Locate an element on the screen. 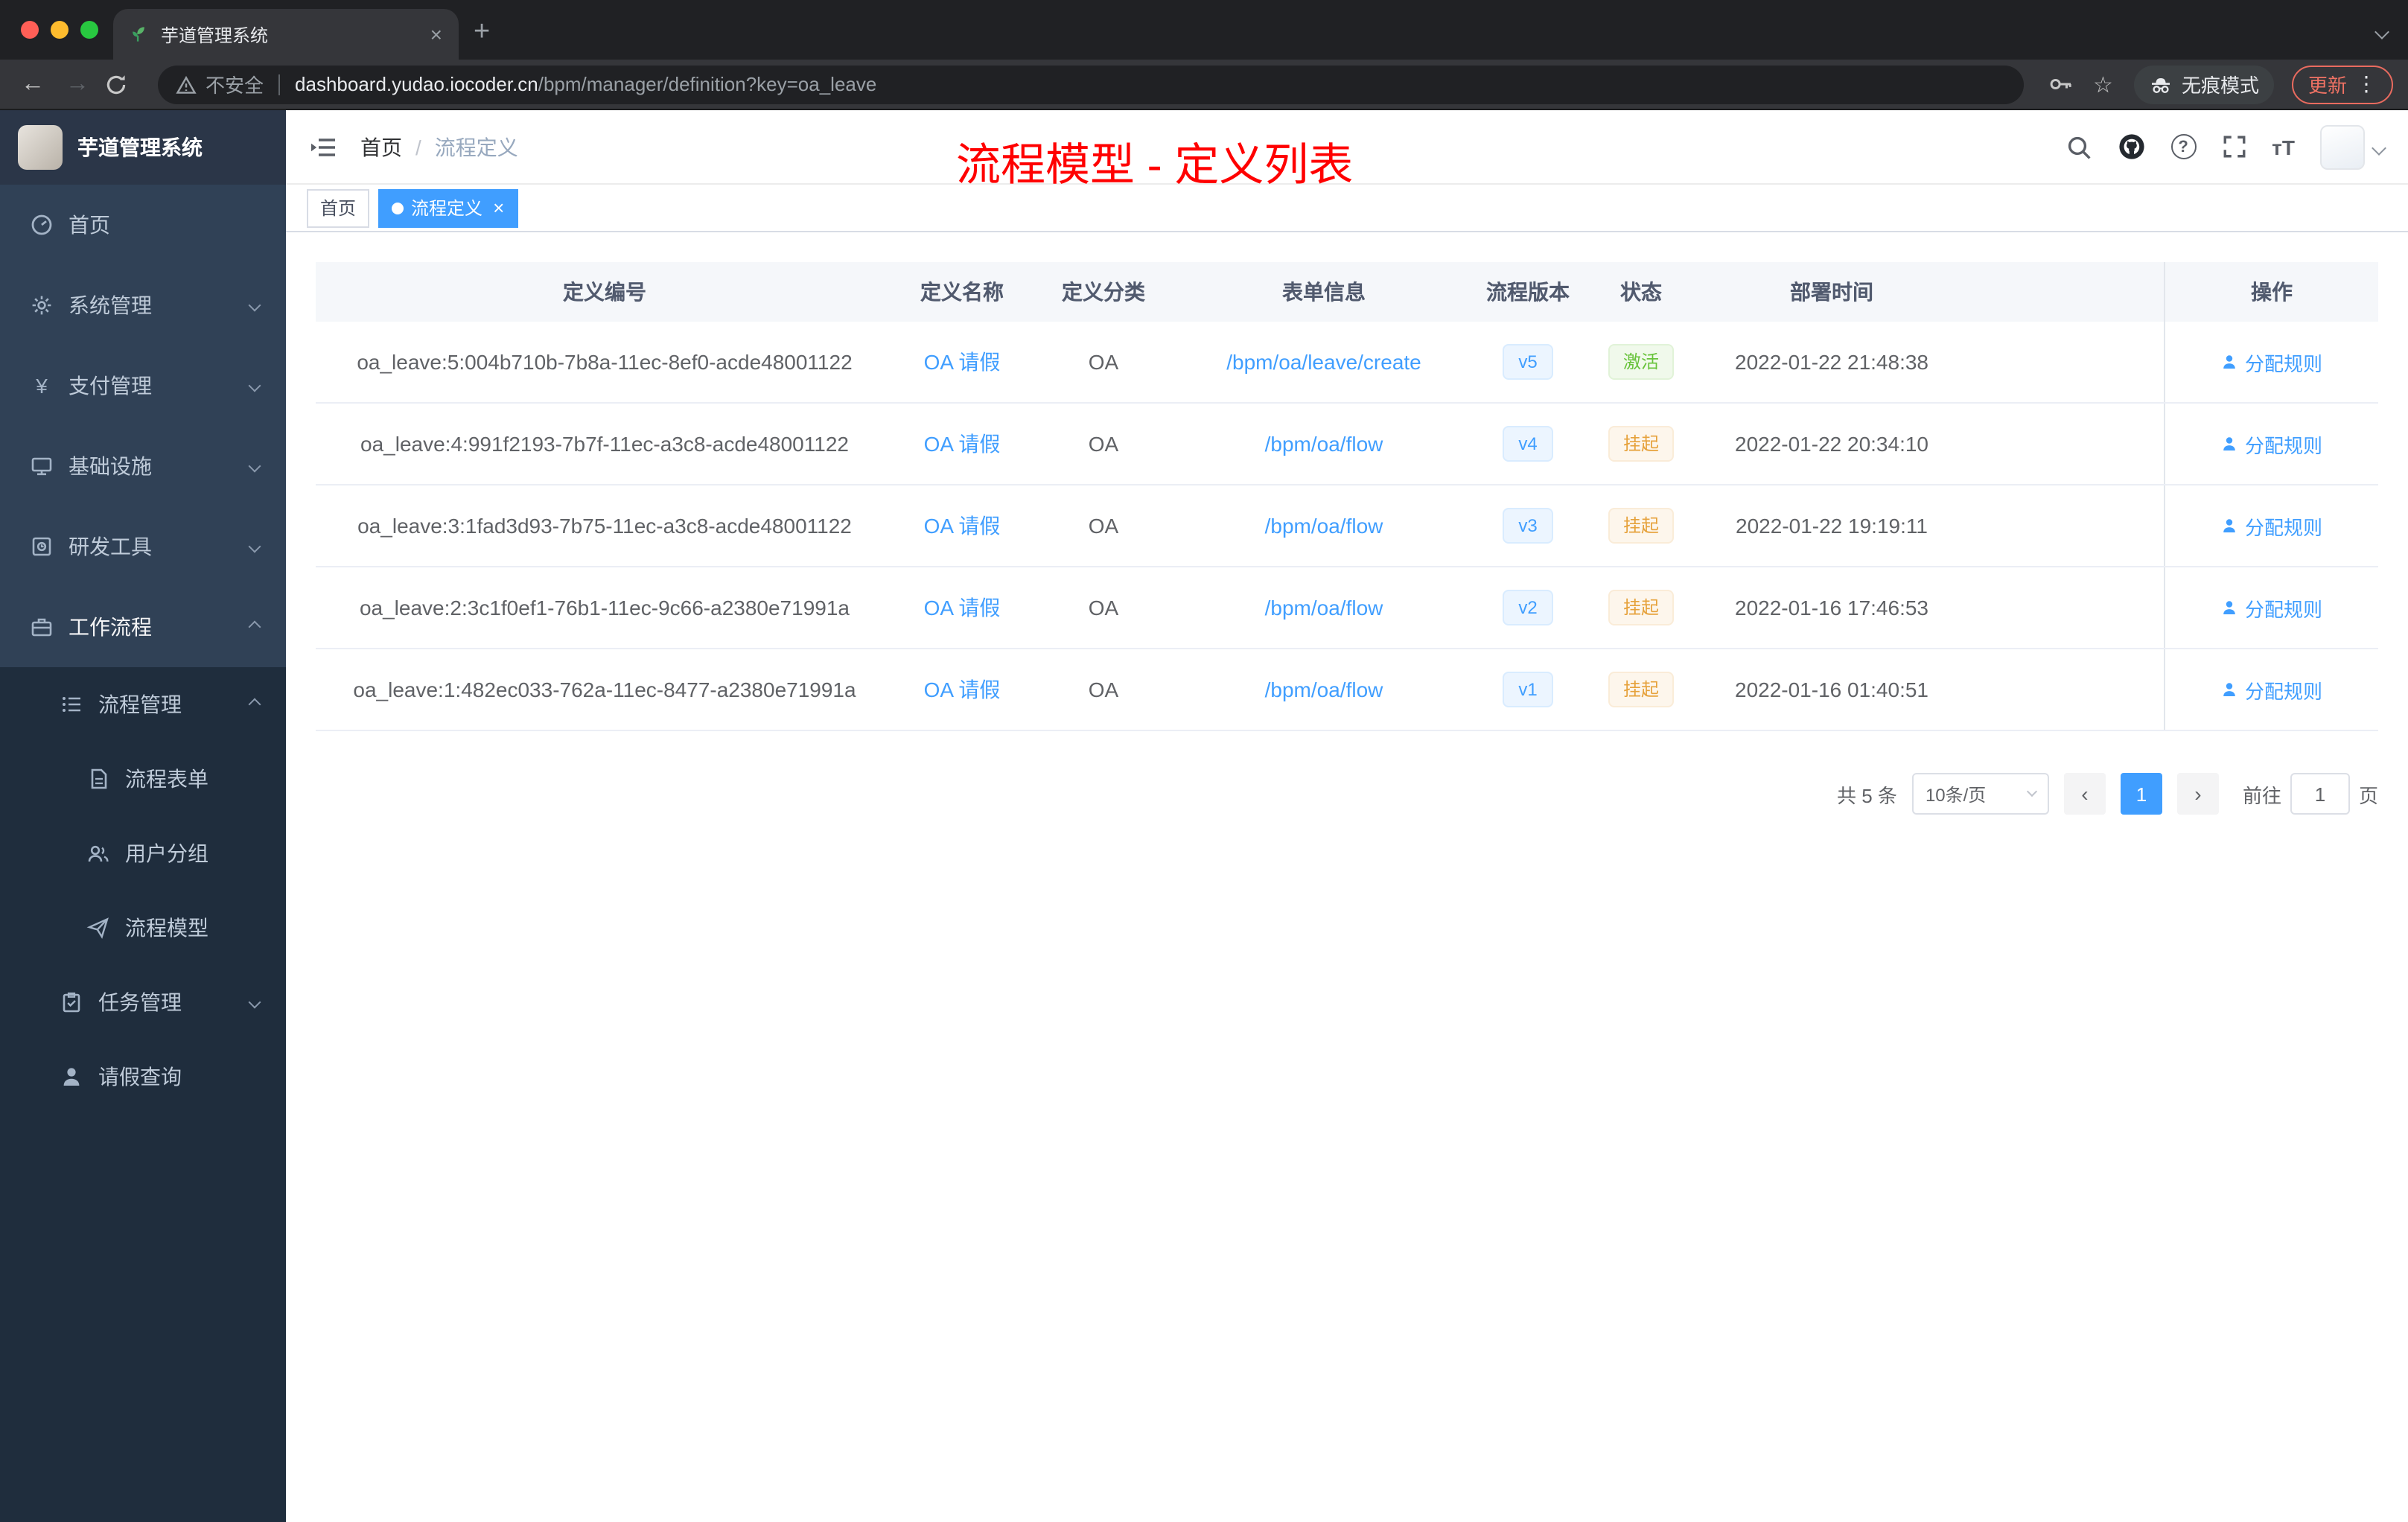 This screenshot has width=2408, height=1522. user-menu is located at coordinates (2353, 146).